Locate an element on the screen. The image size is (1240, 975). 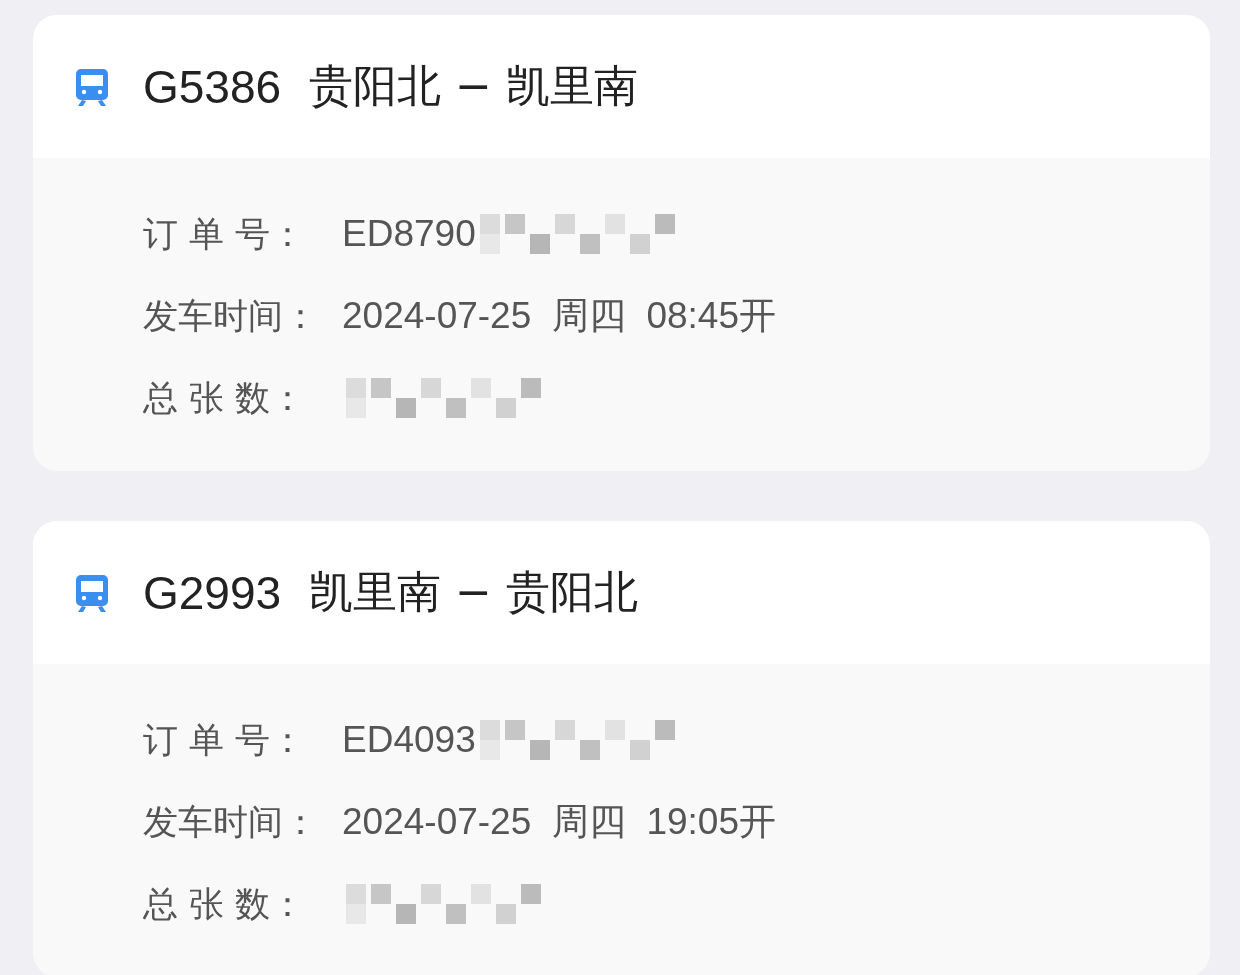
route-title: 贵阳北 − 凯里南 is located at coordinates (473, 86).